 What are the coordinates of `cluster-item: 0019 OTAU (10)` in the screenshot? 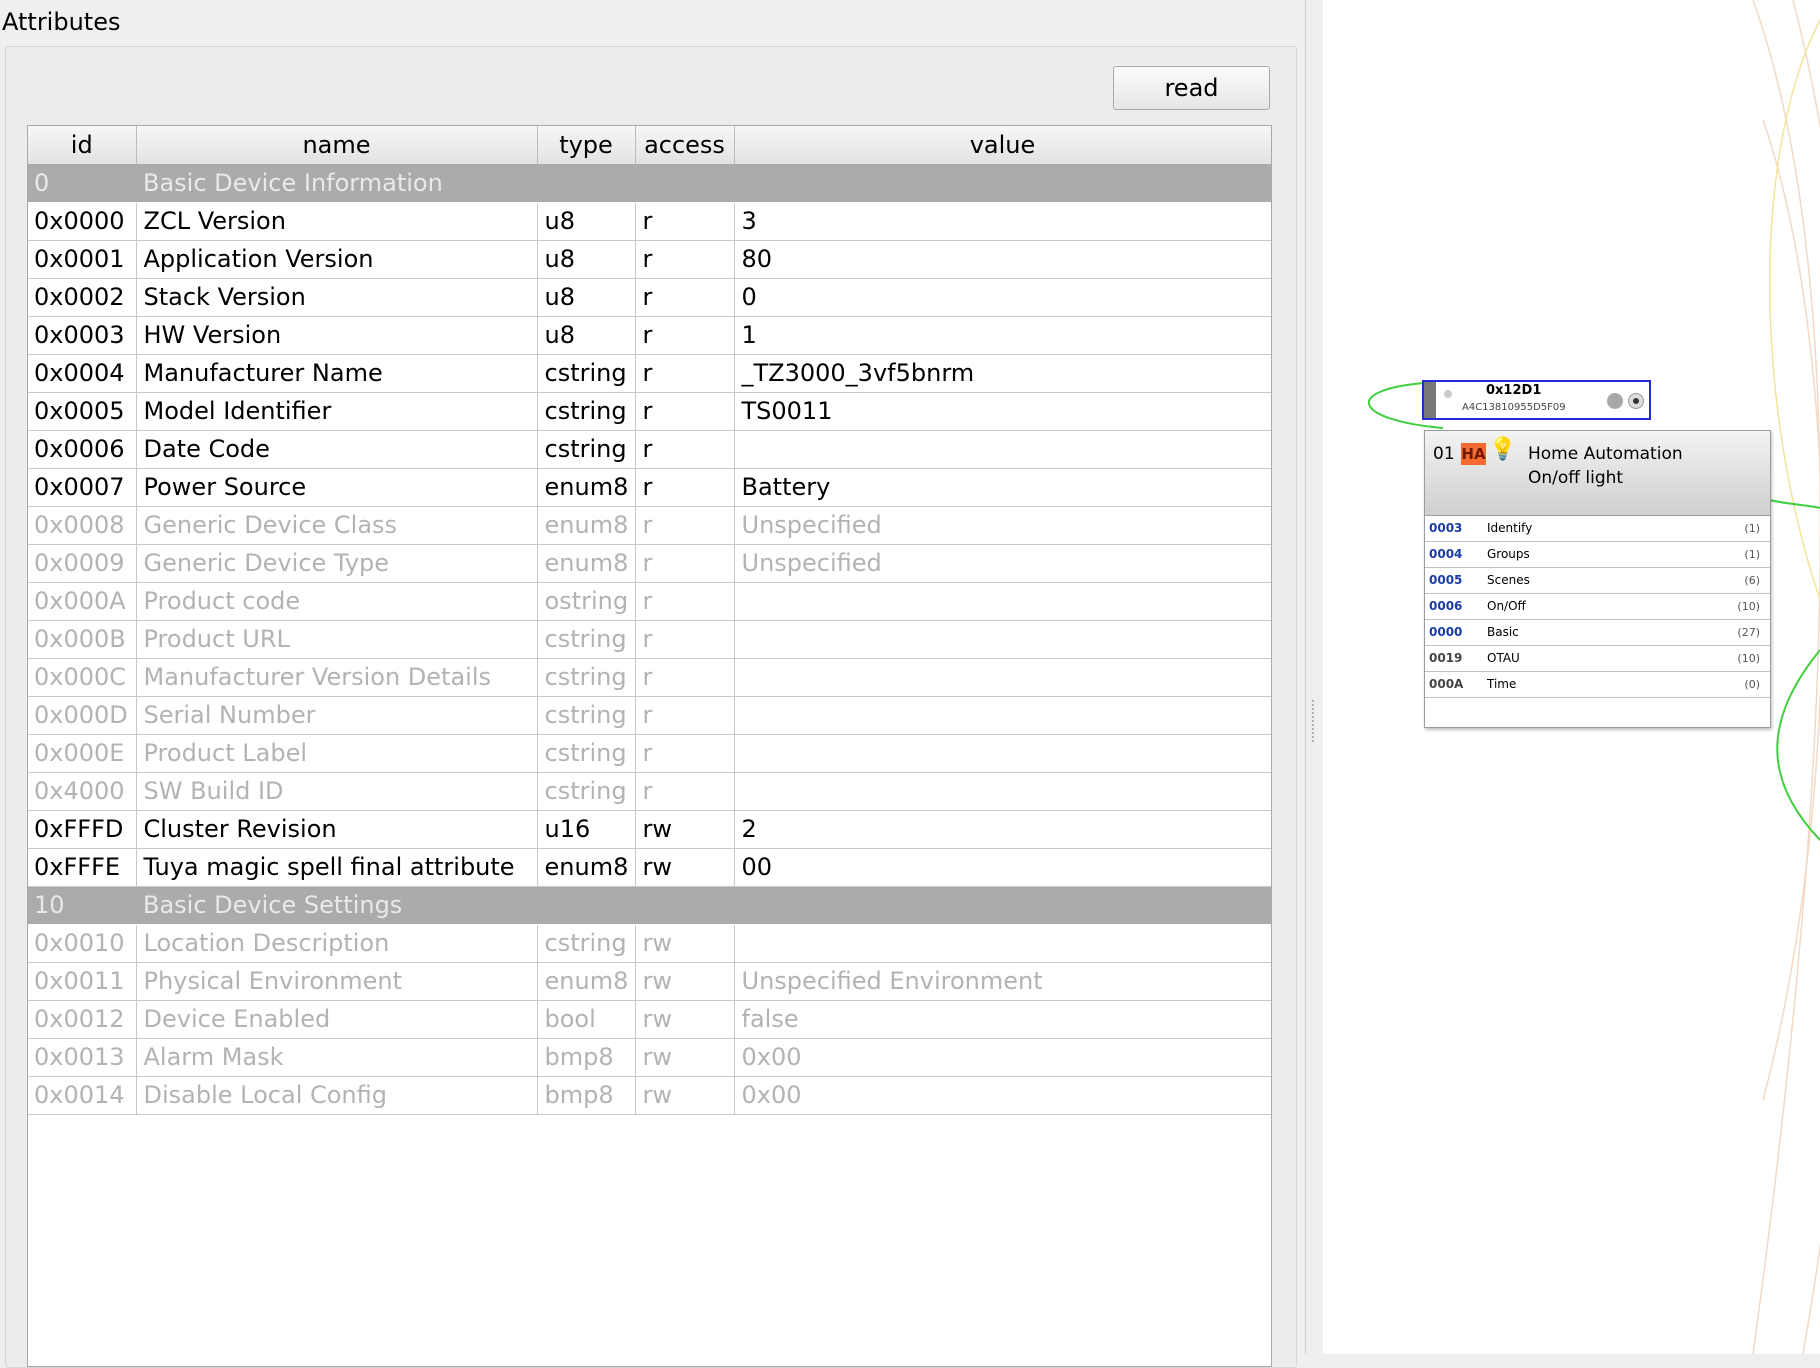 It's located at (1597, 659).